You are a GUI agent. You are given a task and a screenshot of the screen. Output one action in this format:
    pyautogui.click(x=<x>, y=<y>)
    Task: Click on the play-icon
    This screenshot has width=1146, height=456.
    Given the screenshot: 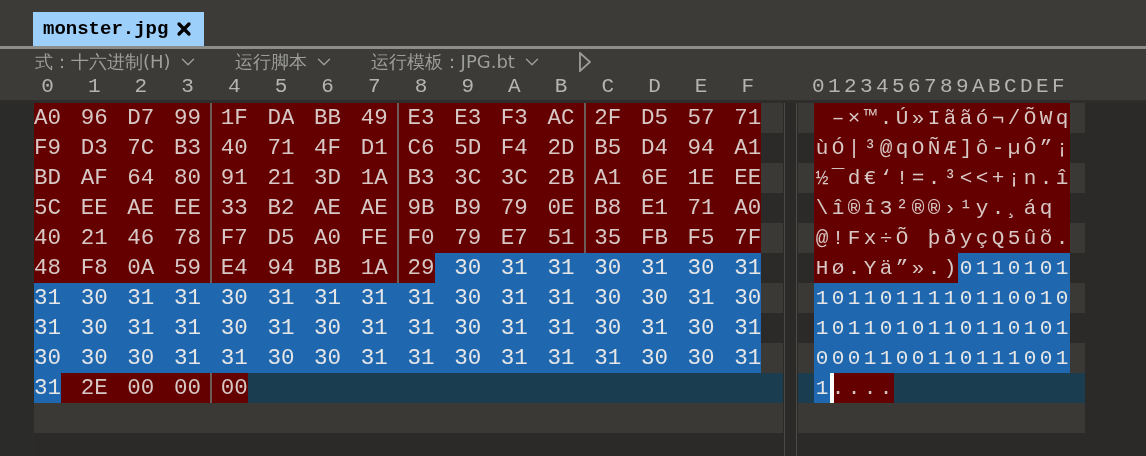 What is the action you would take?
    pyautogui.click(x=584, y=61)
    